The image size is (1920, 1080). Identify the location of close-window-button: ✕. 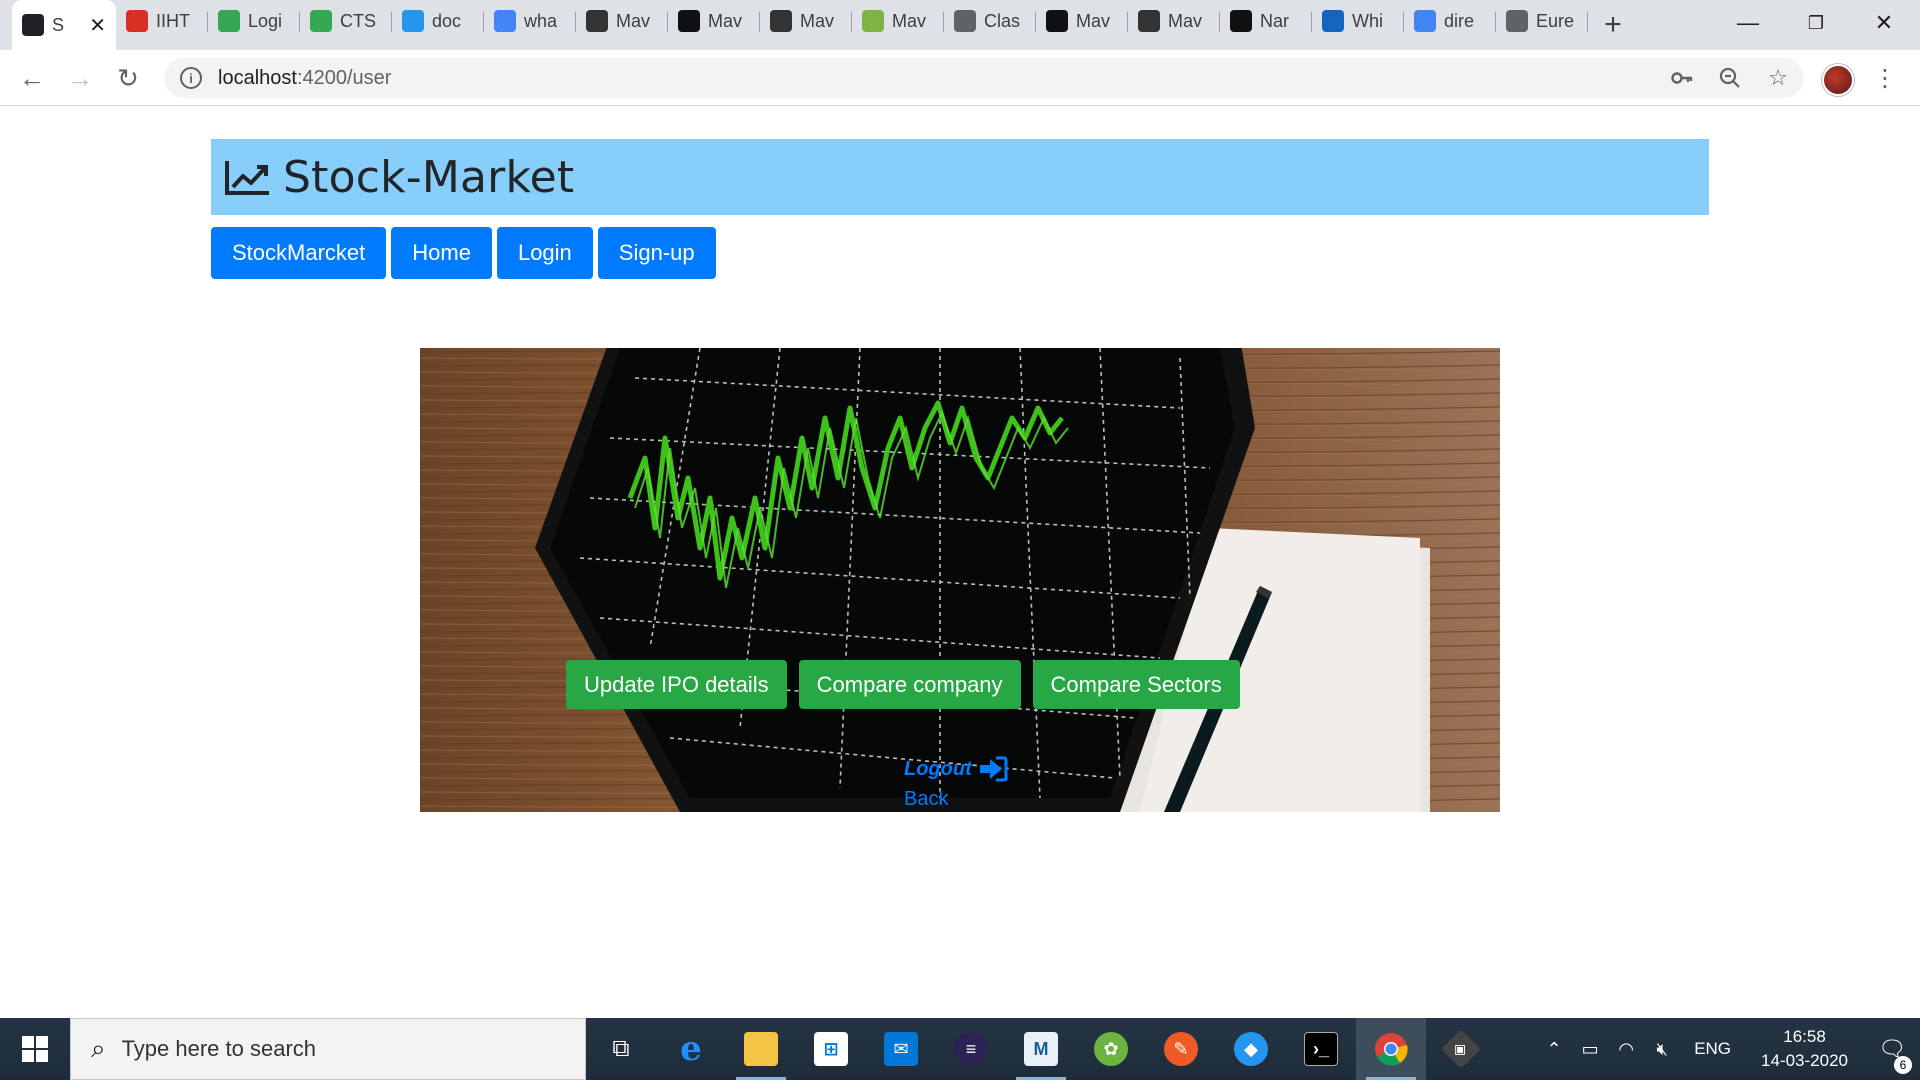
(1884, 23).